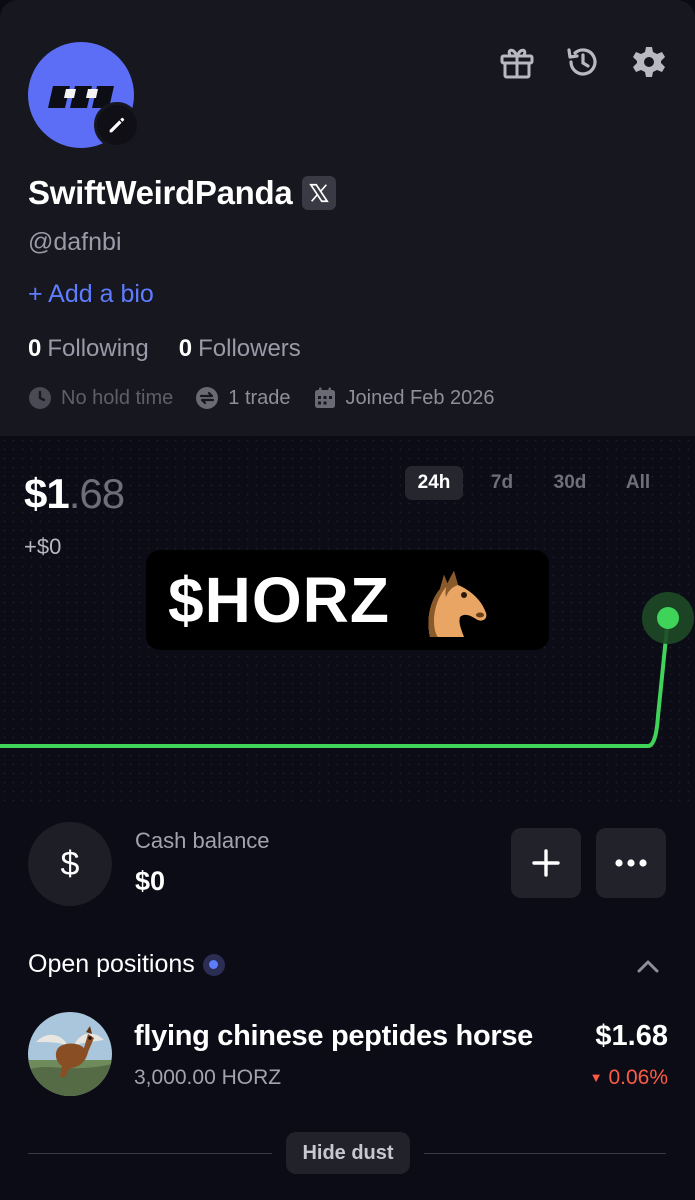 This screenshot has height=1200, width=695. What do you see at coordinates (213, 964) in the screenshot?
I see `status-dot-icon` at bounding box center [213, 964].